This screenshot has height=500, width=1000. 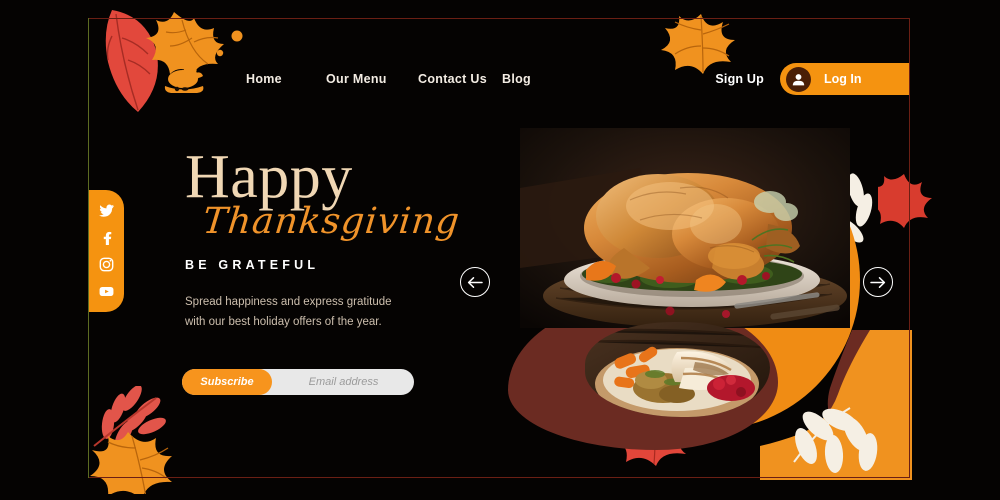 I want to click on nav-link-blog: Blog, so click(x=532, y=79).